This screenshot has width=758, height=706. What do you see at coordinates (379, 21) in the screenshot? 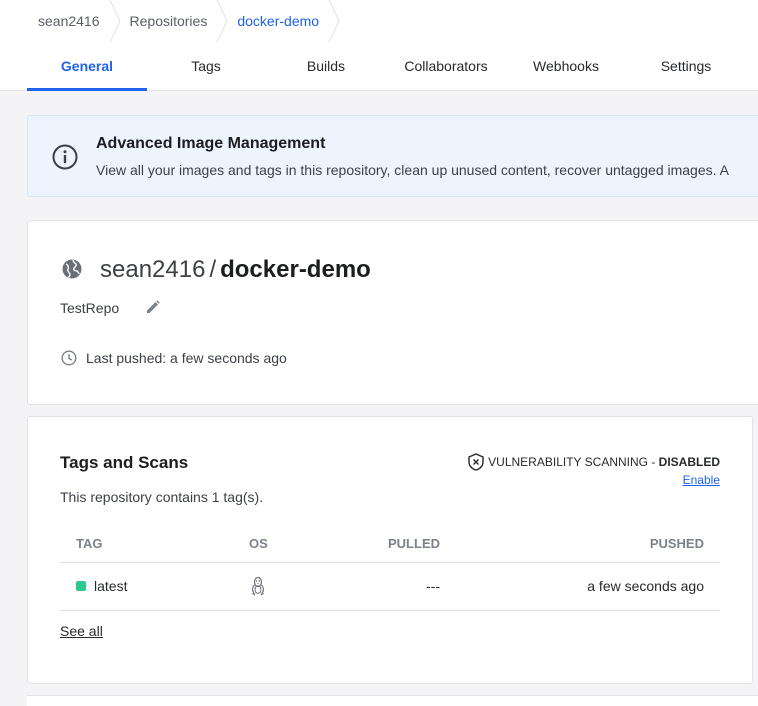
I see `breadcrumb: sean2416 Repositories docker-demo` at bounding box center [379, 21].